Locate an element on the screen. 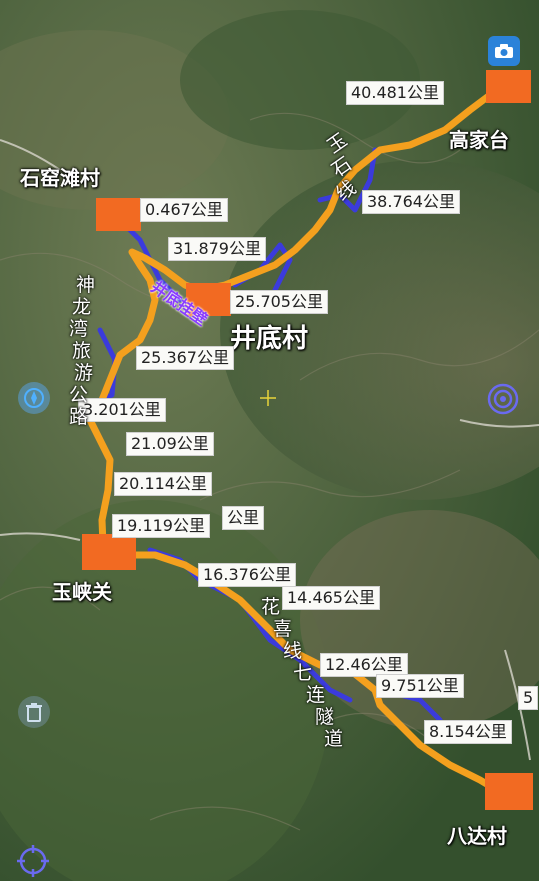 This screenshot has height=881, width=539. distance-label: 40.481公里 is located at coordinates (395, 93).